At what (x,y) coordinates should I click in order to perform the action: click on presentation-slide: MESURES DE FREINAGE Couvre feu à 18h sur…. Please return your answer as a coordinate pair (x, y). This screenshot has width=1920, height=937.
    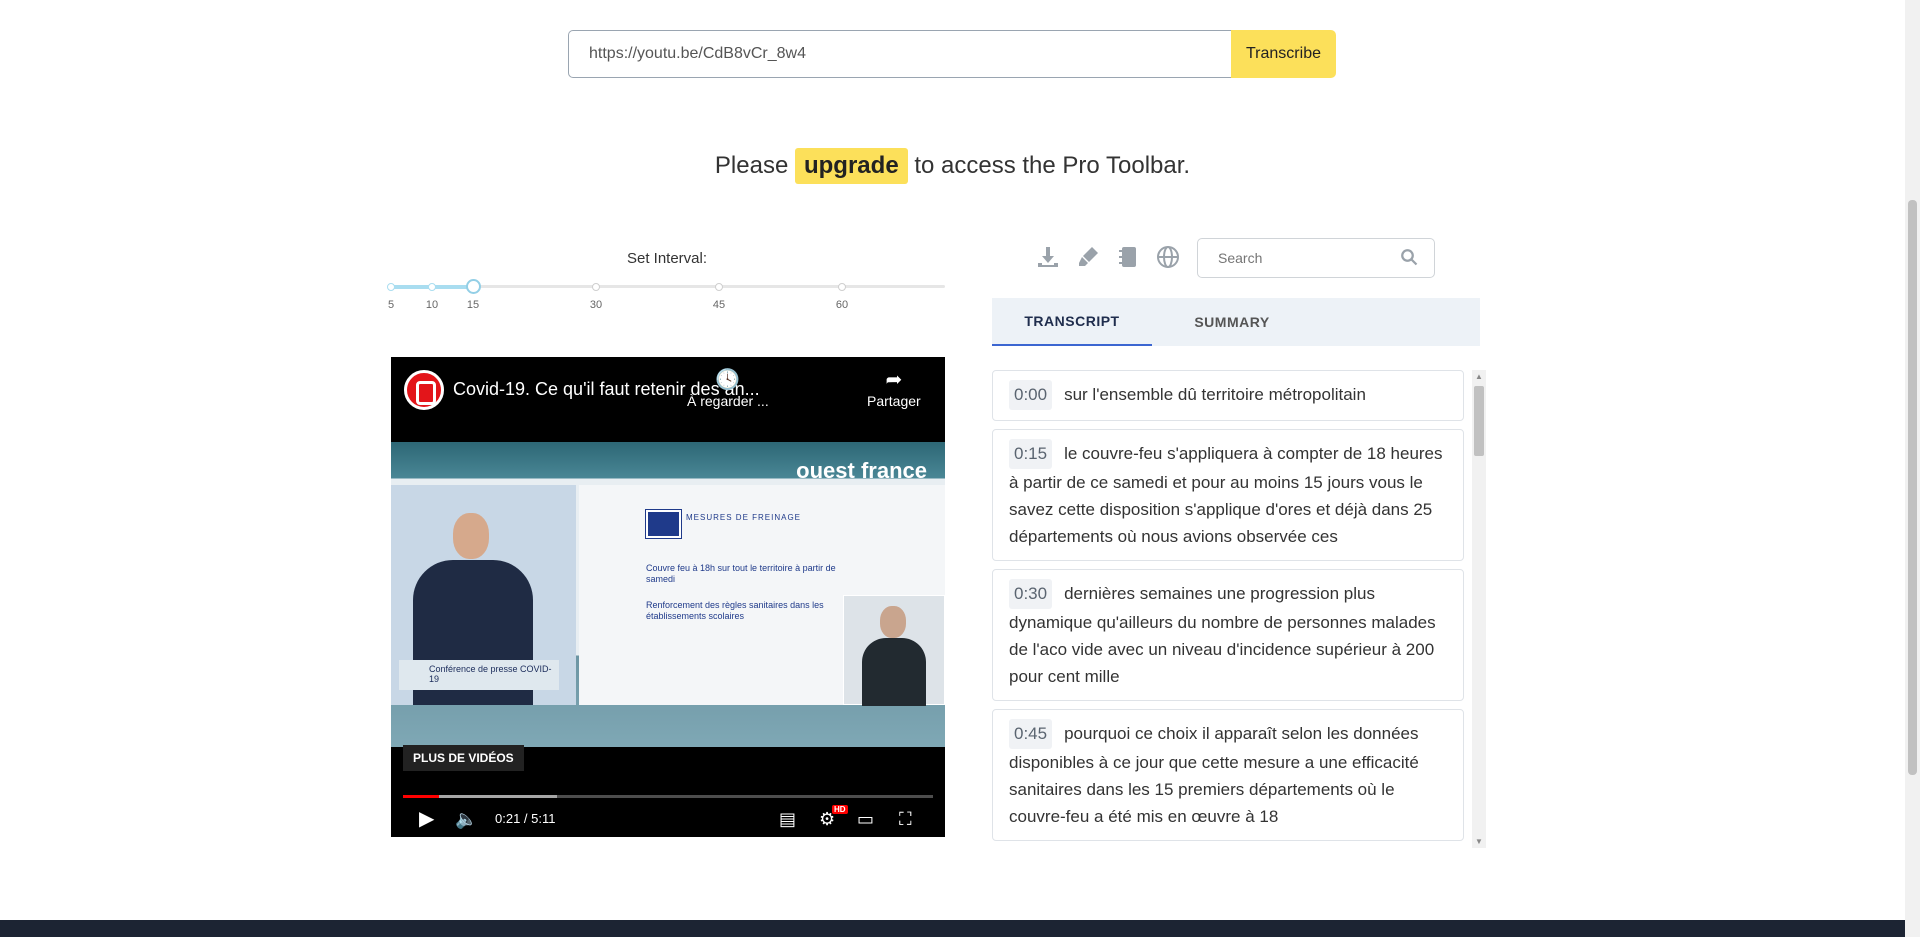
    Looking at the image, I should click on (762, 595).